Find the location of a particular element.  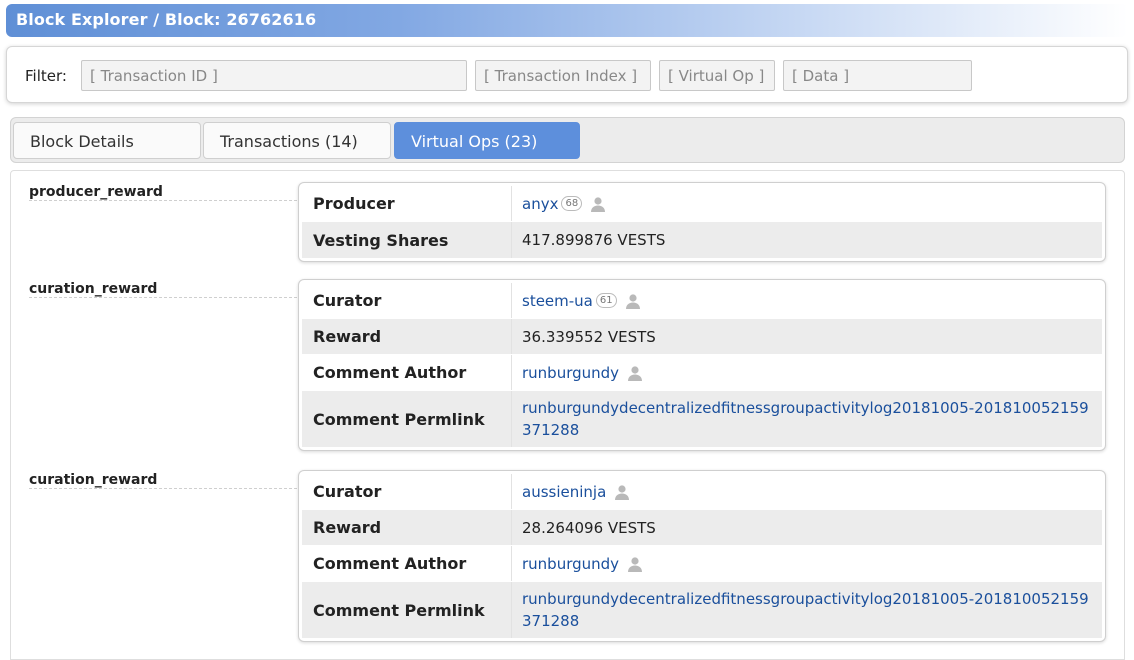

virtual-op-input is located at coordinates (717, 75).